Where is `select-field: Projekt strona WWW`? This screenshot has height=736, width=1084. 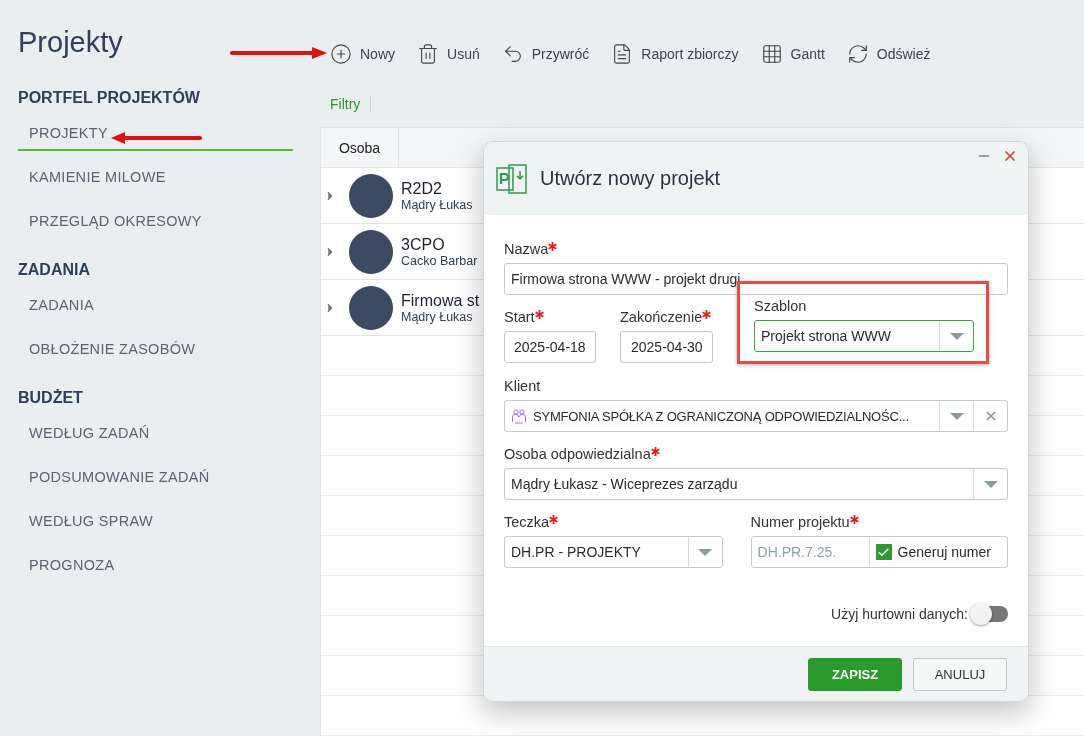
select-field: Projekt strona WWW is located at coordinates (864, 336).